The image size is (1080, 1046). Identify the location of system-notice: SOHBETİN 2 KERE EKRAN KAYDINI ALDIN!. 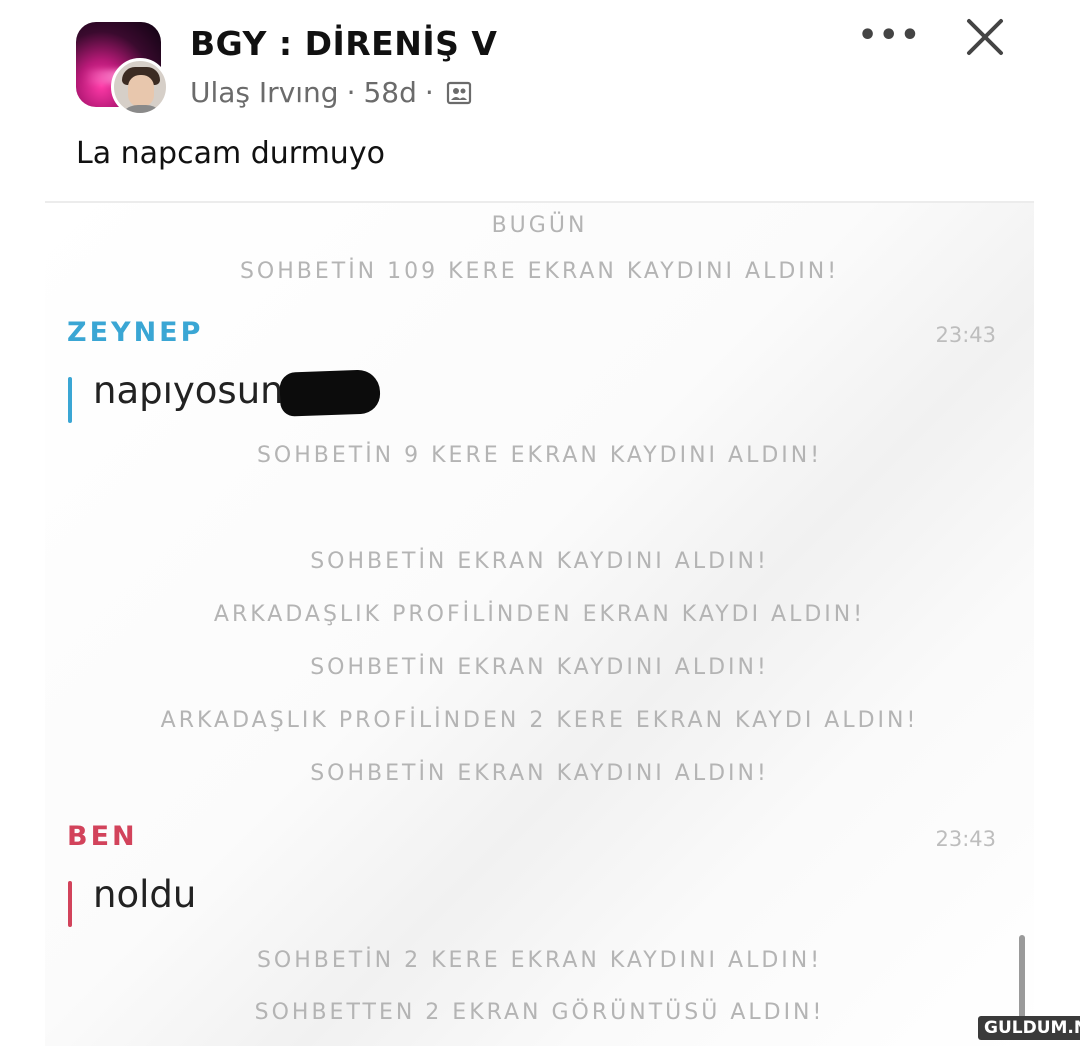
(539, 960).